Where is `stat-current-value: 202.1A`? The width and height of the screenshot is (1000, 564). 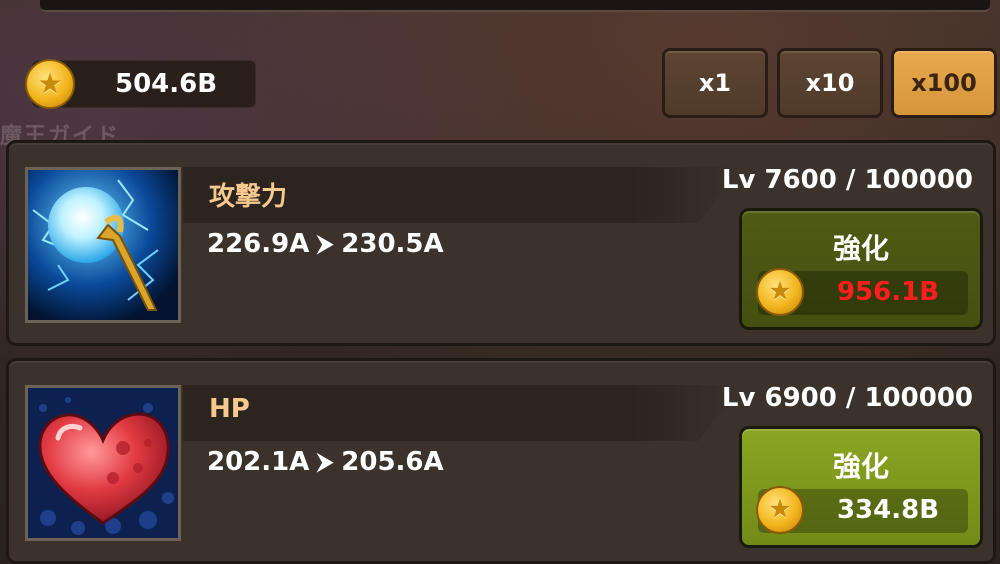 stat-current-value: 202.1A is located at coordinates (258, 462).